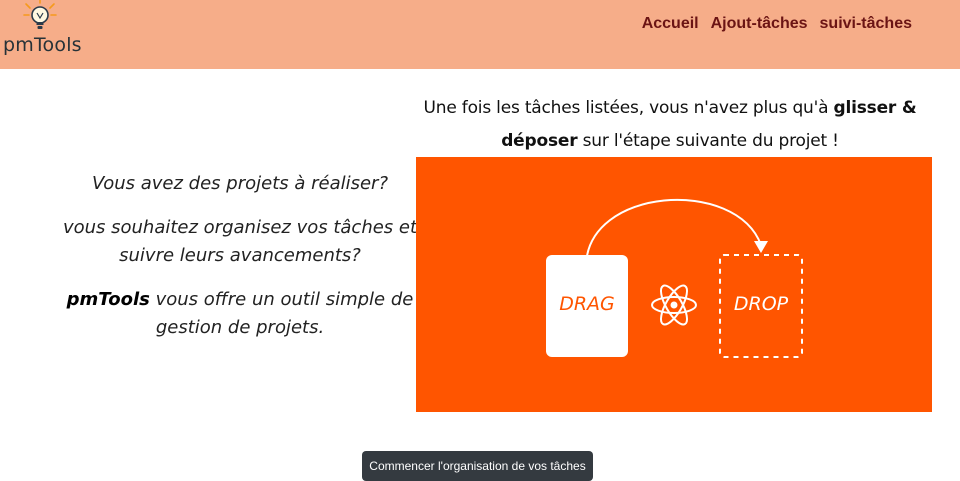 This screenshot has height=481, width=960. Describe the element at coordinates (539, 141) in the screenshot. I see `caption-bold-2: déposer` at that location.